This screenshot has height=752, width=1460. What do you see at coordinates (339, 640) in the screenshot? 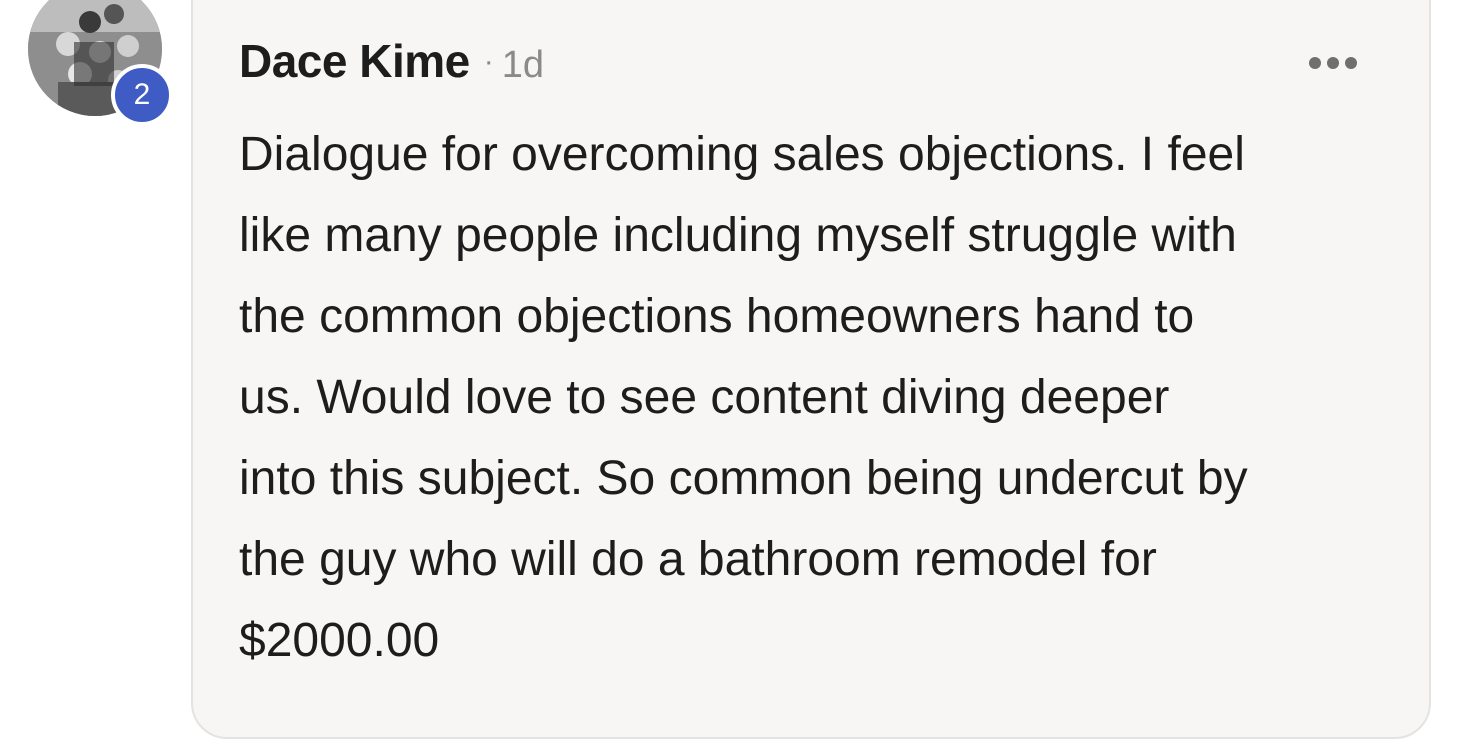
I see `comment-body-line: $2000.00` at bounding box center [339, 640].